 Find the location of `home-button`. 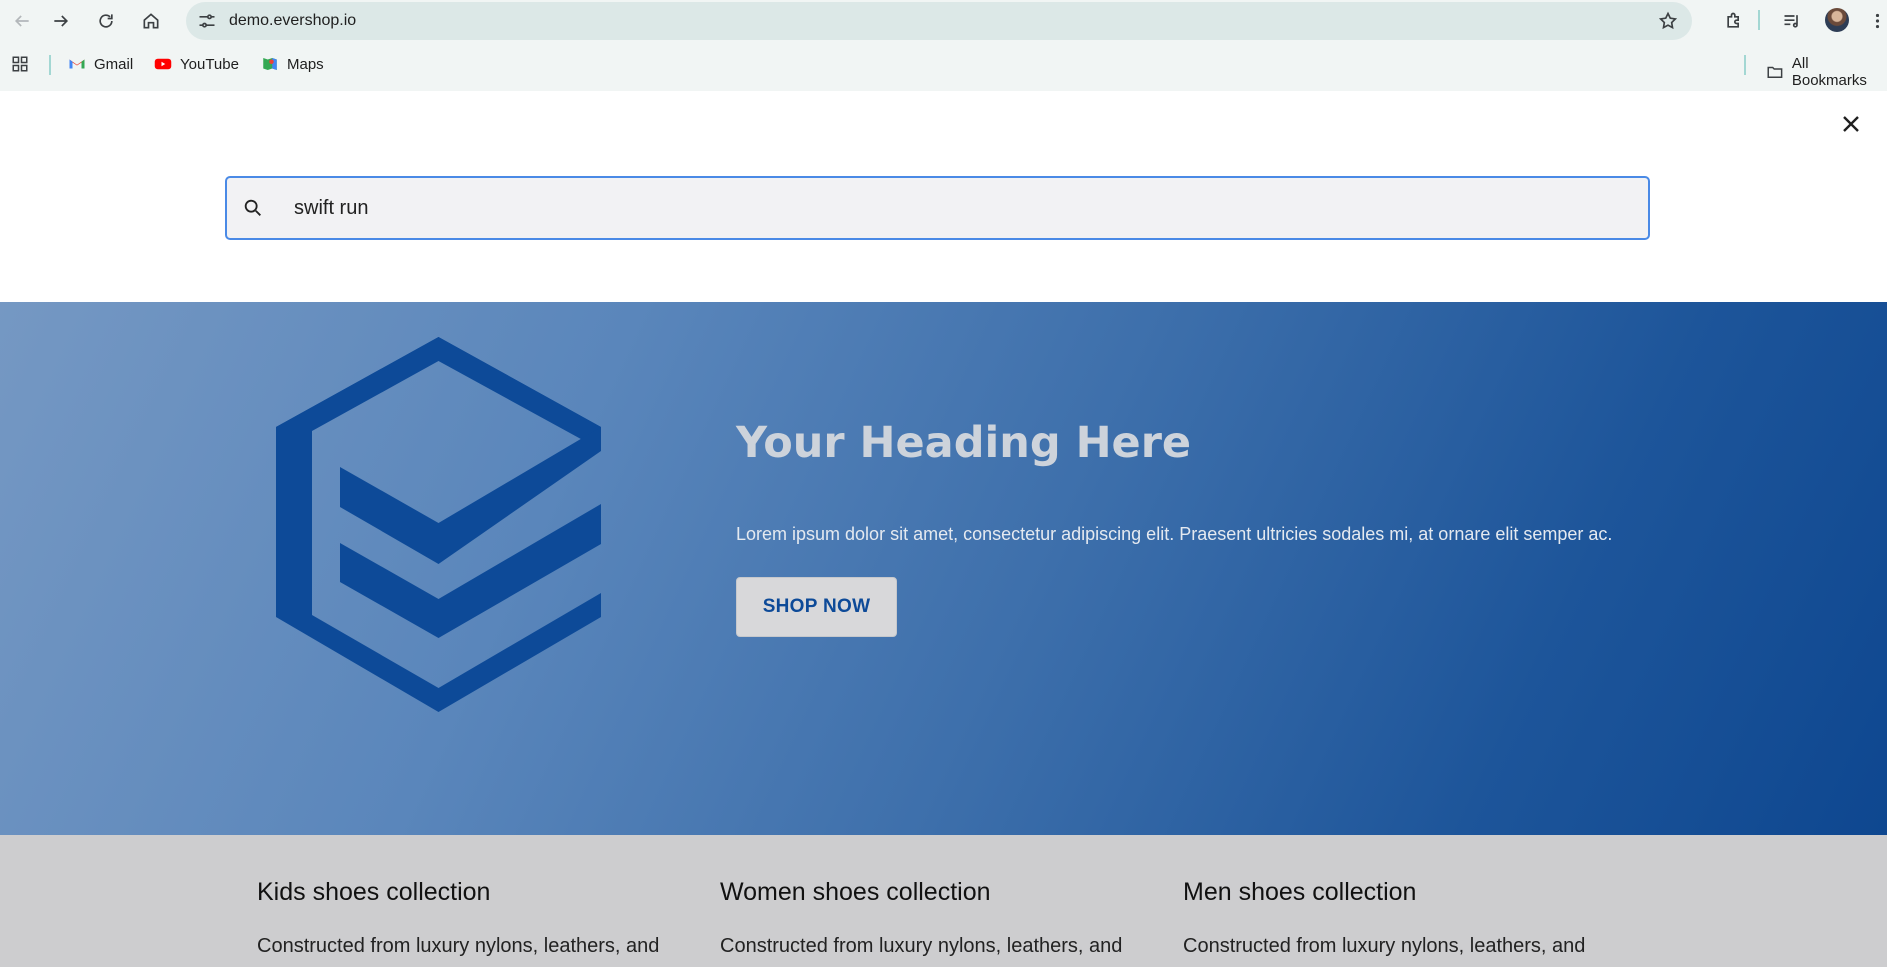

home-button is located at coordinates (151, 20).